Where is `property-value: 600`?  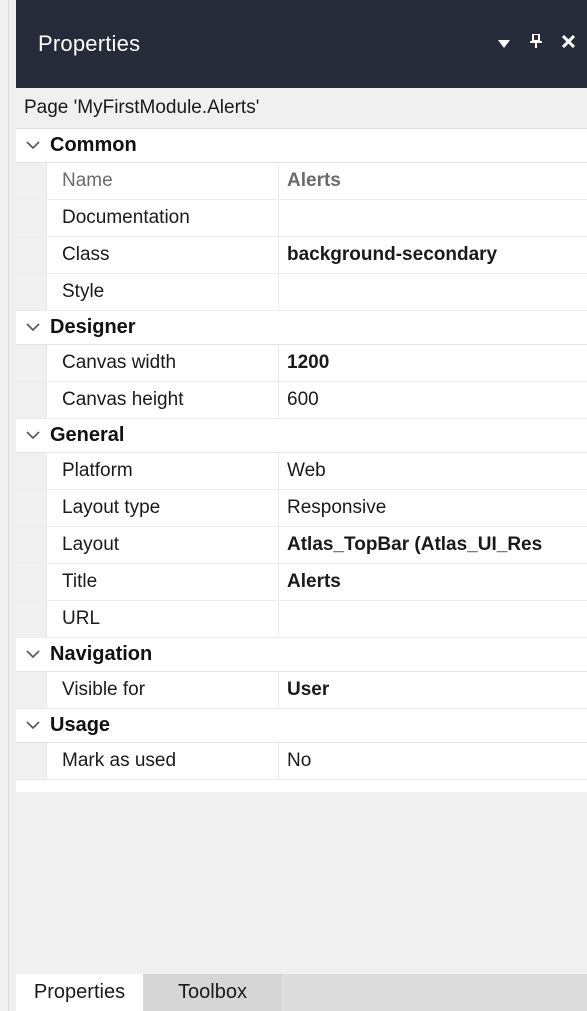
property-value: 600 is located at coordinates (433, 400).